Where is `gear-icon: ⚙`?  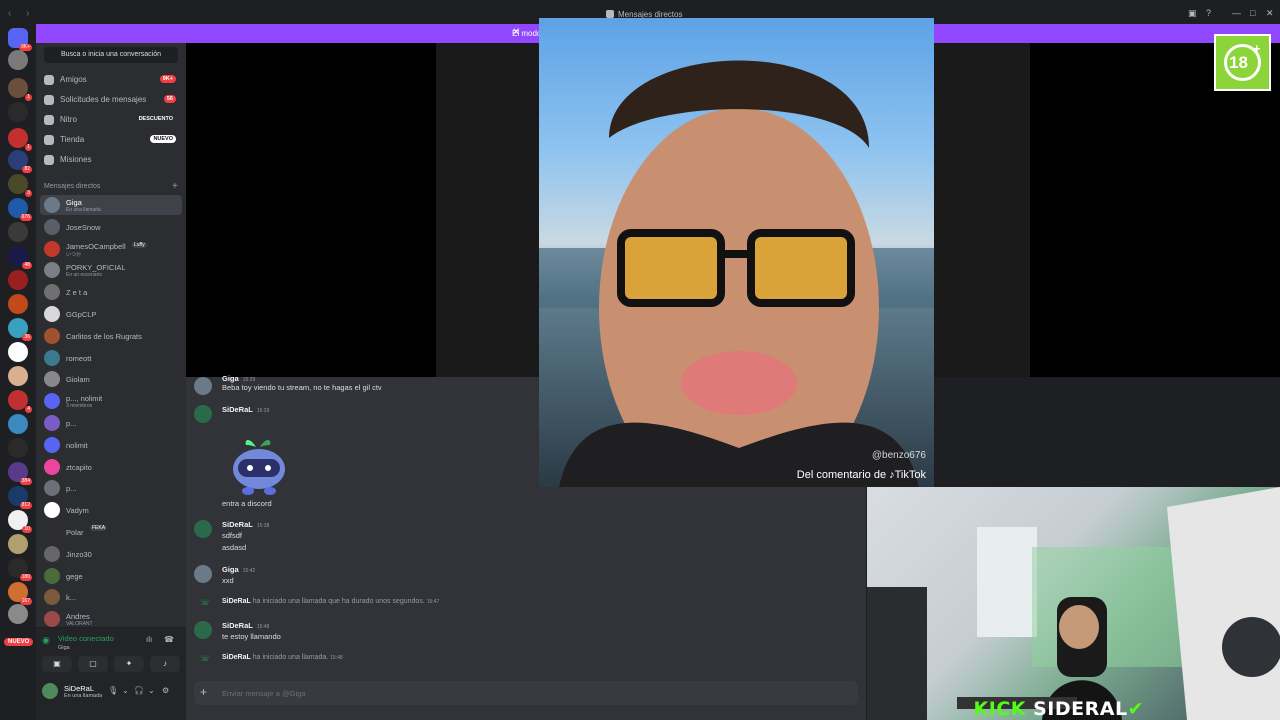
gear-icon: ⚙ is located at coordinates (165, 690).